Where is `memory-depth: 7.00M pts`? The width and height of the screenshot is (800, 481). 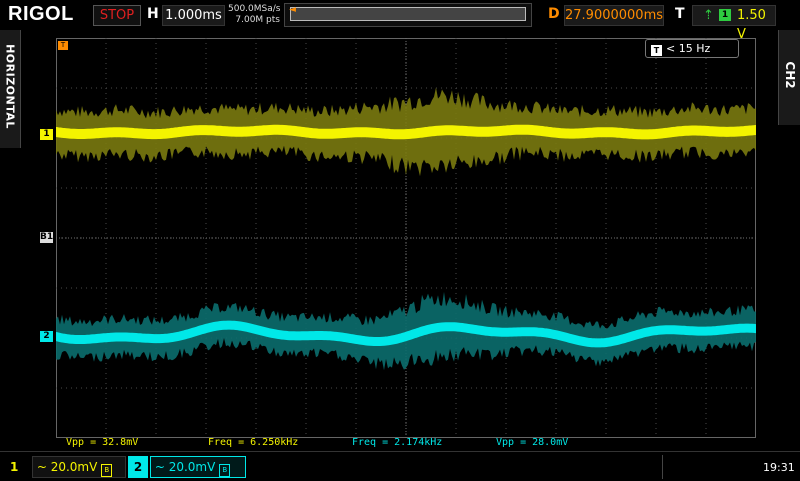
memory-depth: 7.00M pts is located at coordinates (257, 20).